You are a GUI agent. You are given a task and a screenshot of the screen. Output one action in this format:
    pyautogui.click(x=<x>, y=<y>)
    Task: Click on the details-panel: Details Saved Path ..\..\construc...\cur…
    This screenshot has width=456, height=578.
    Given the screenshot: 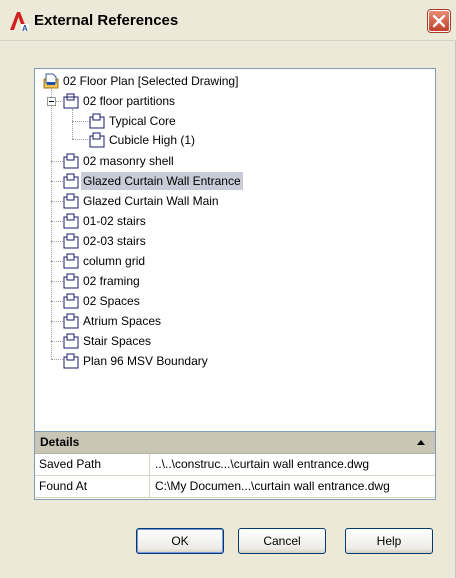 What is the action you would take?
    pyautogui.click(x=235, y=466)
    